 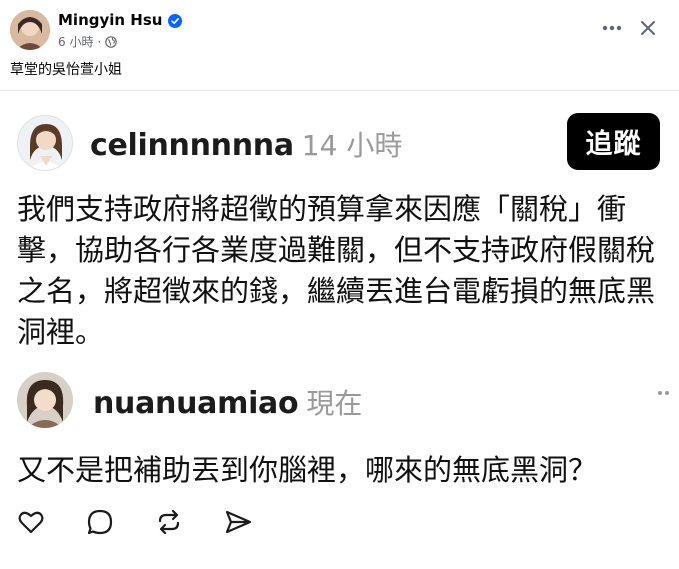 What do you see at coordinates (192, 145) in the screenshot?
I see `thread-author-username: celinnnnnna` at bounding box center [192, 145].